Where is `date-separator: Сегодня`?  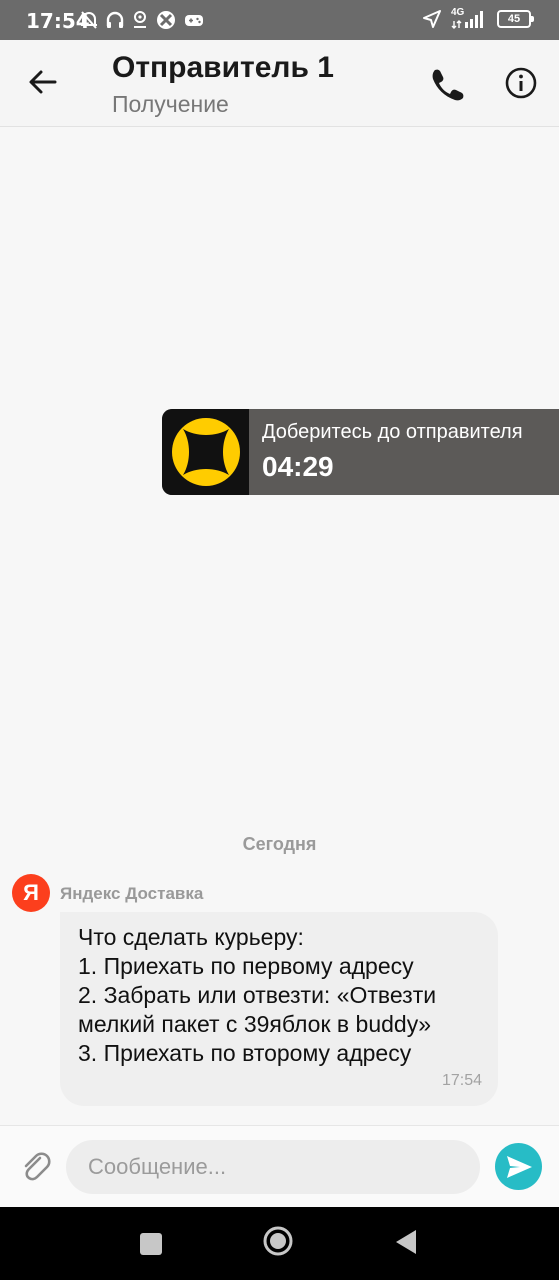
date-separator: Сегодня is located at coordinates (279, 844).